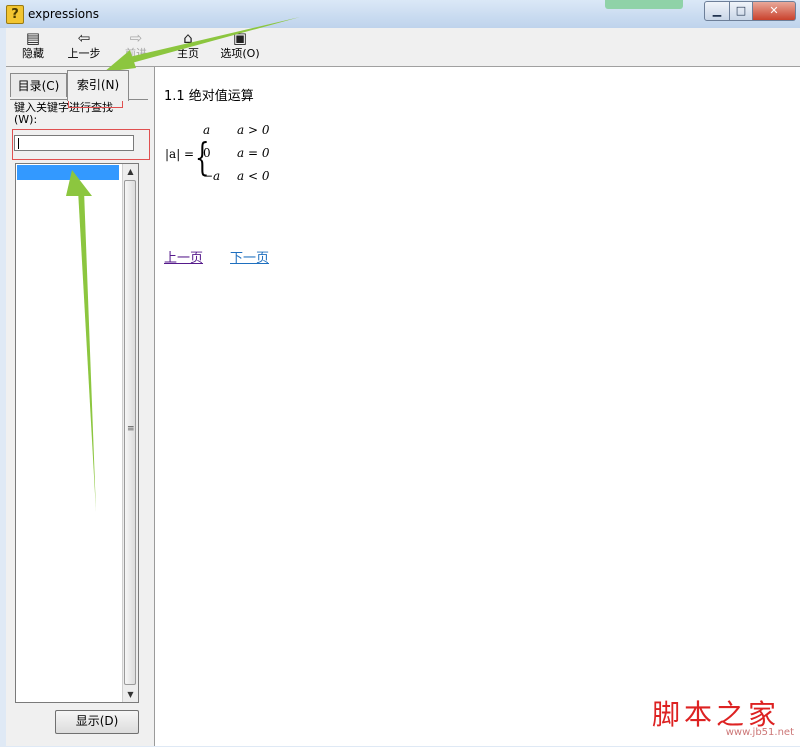 The image size is (800, 747). I want to click on prev-page-link: 上一页, so click(183, 256).